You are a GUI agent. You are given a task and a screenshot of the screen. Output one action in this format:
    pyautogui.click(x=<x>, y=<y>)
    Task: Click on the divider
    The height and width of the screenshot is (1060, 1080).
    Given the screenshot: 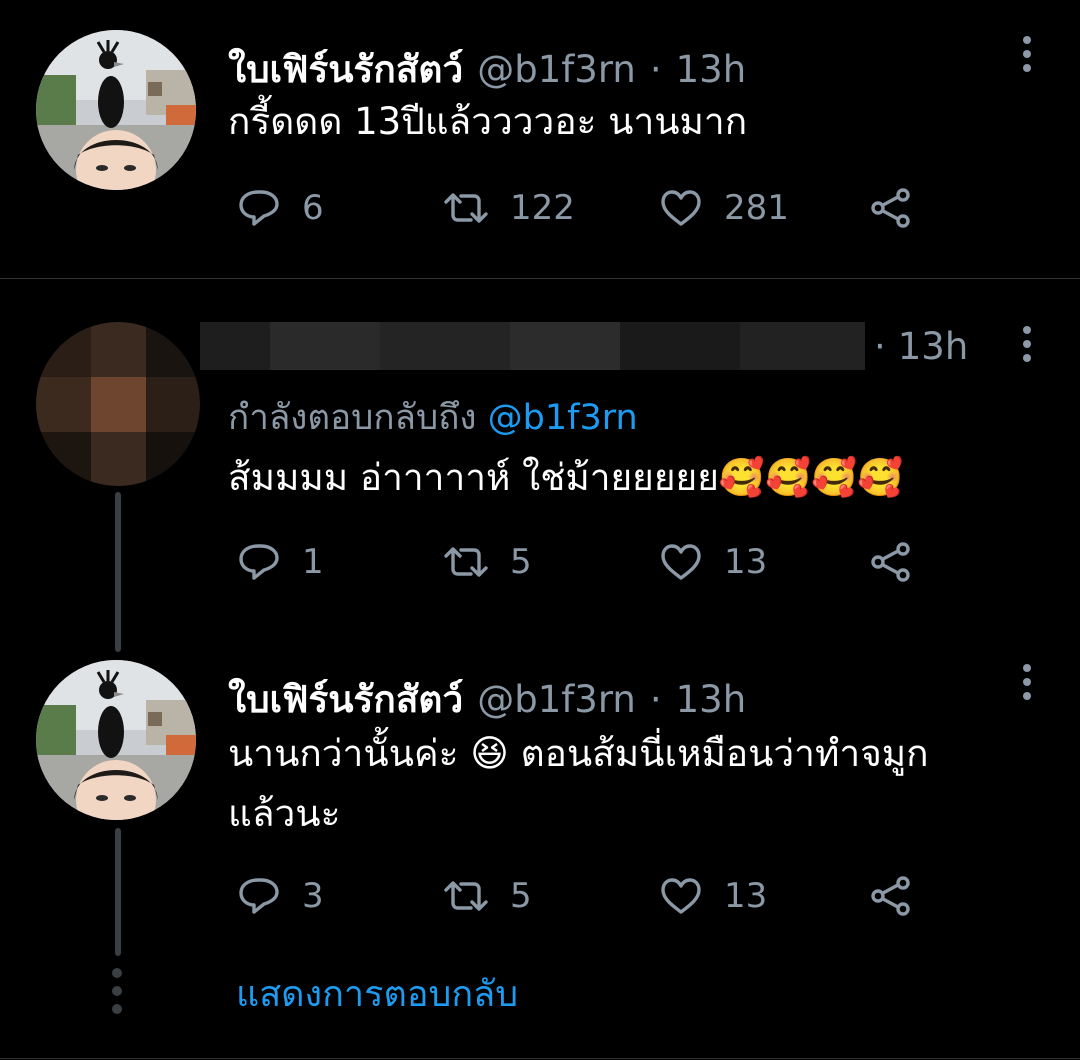 What is the action you would take?
    pyautogui.click(x=540, y=1058)
    